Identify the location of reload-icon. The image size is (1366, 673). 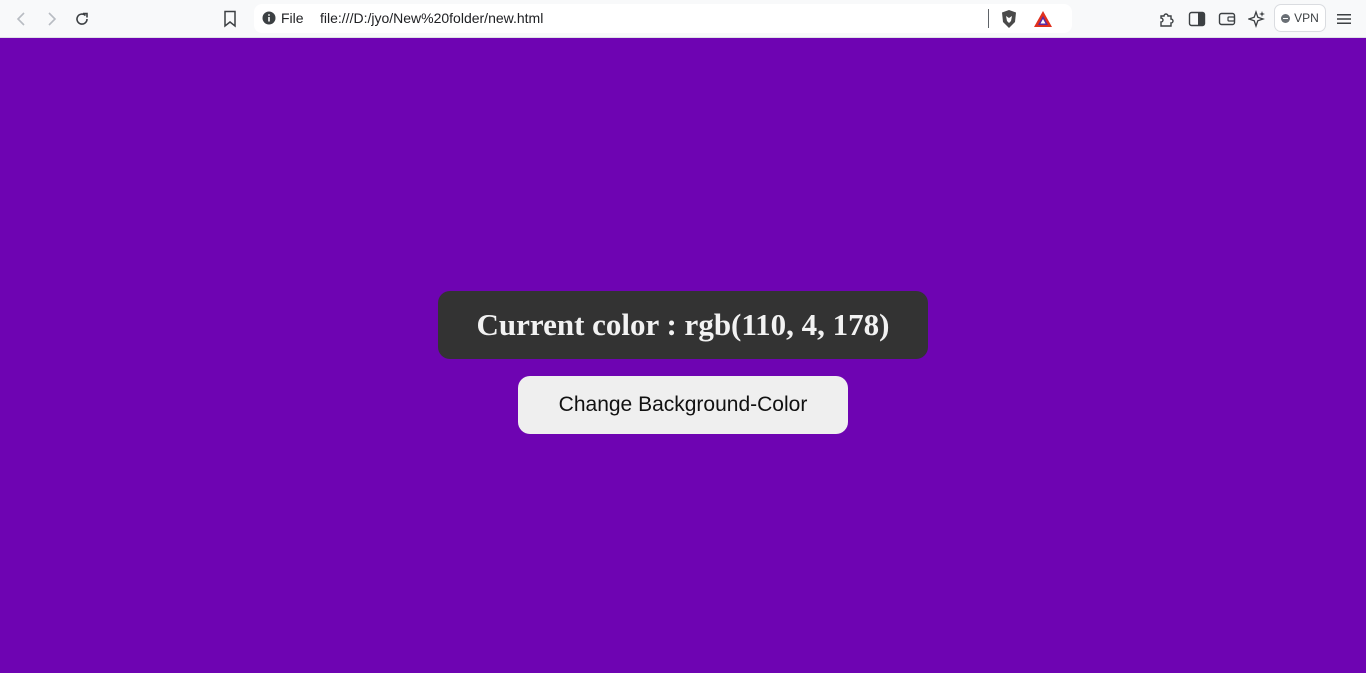
(82, 19).